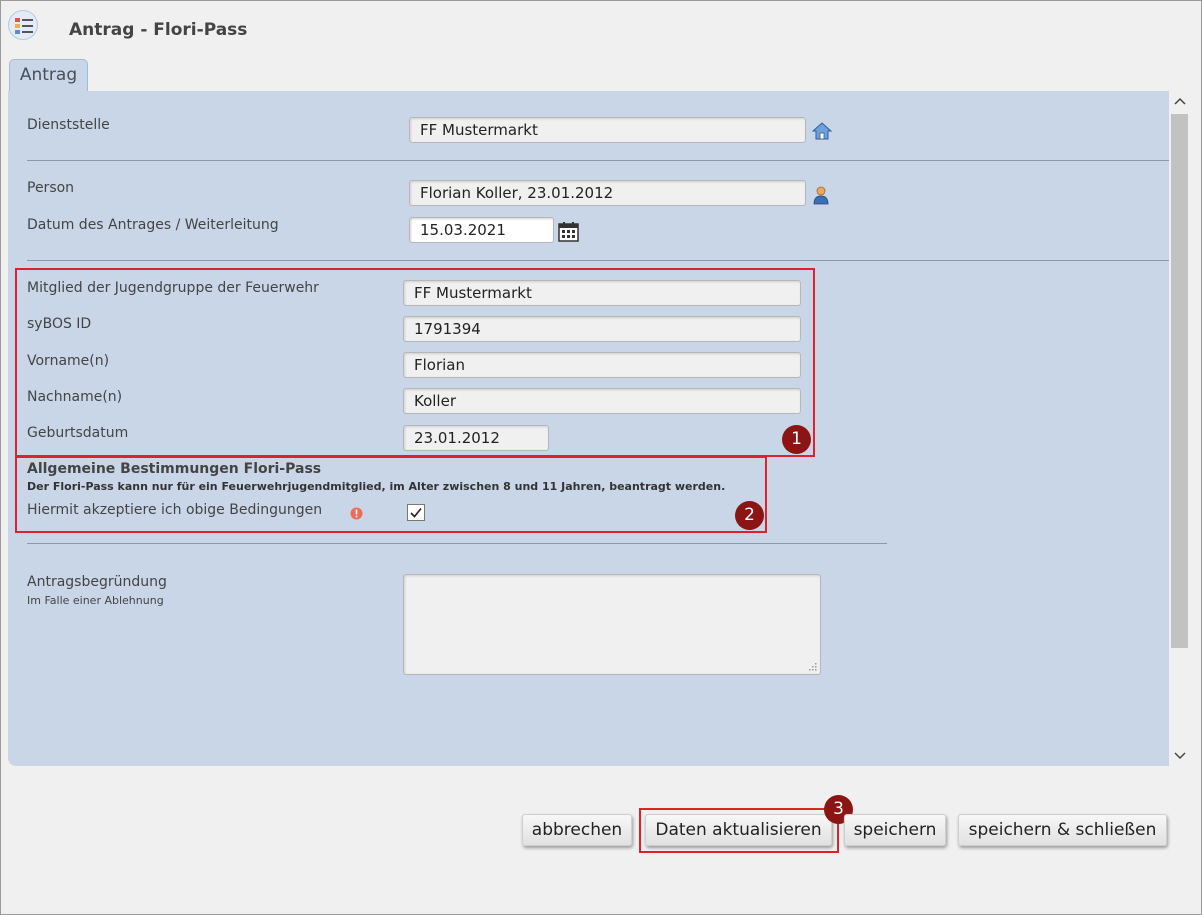 This screenshot has height=915, width=1202. What do you see at coordinates (51, 188) in the screenshot?
I see `person-label: Person` at bounding box center [51, 188].